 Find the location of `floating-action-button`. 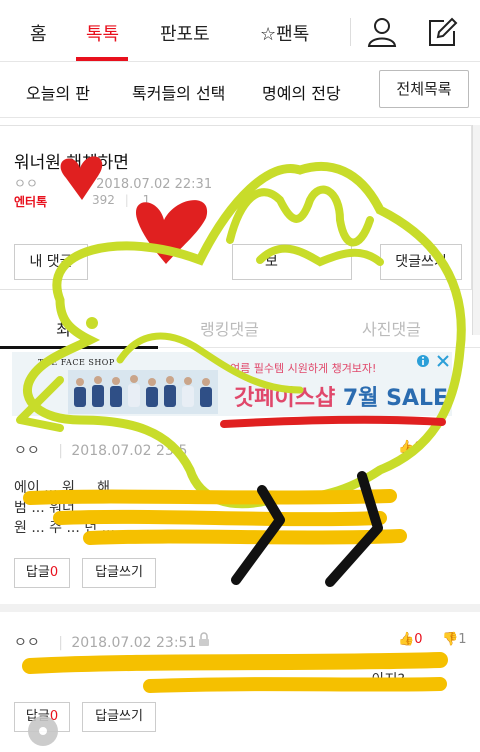

floating-action-button is located at coordinates (43, 731).